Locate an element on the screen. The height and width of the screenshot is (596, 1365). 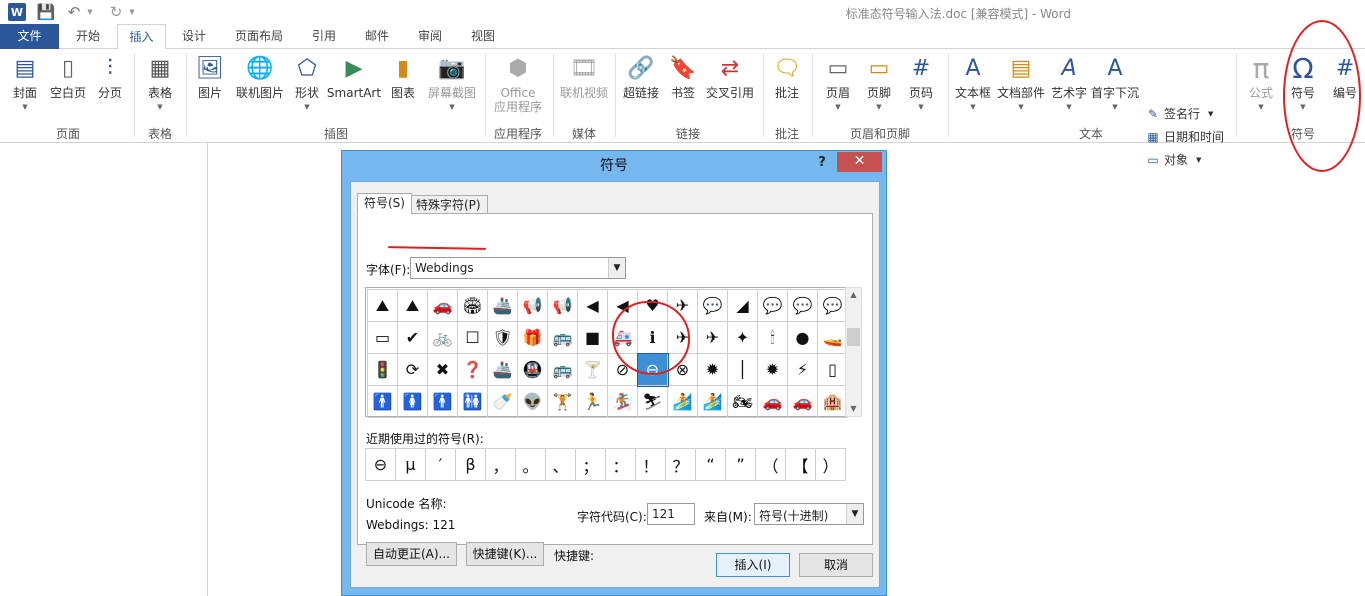
symbol-cell: ✈ is located at coordinates (712, 337).